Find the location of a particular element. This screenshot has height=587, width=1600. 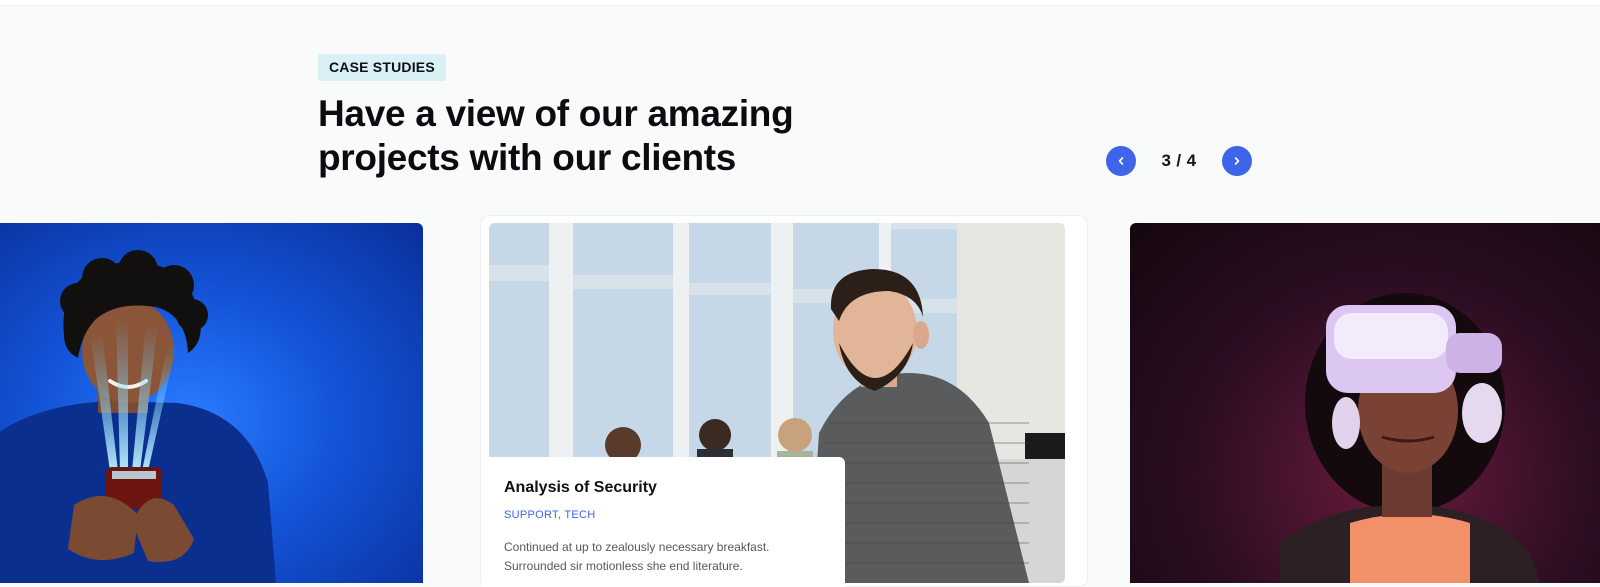

case-study-image-phone-user is located at coordinates (138, 416).